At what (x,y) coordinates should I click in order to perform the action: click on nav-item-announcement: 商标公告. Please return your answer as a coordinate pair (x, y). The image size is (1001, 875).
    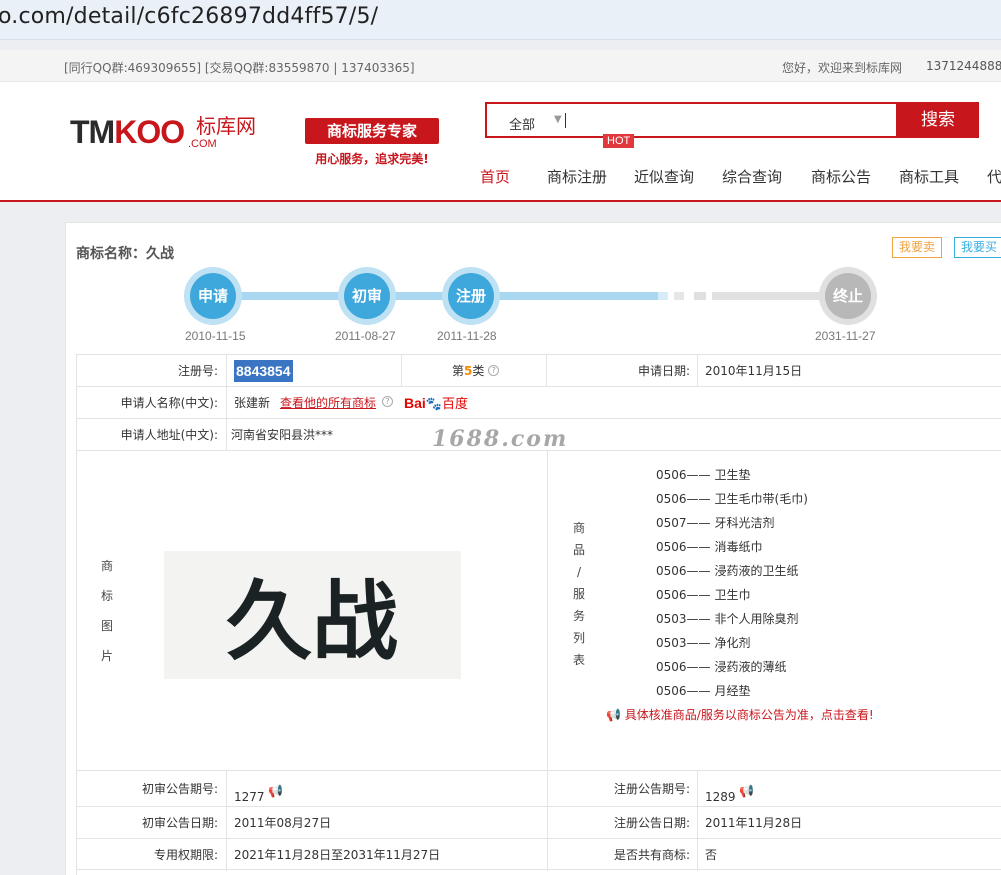
    Looking at the image, I should click on (841, 176).